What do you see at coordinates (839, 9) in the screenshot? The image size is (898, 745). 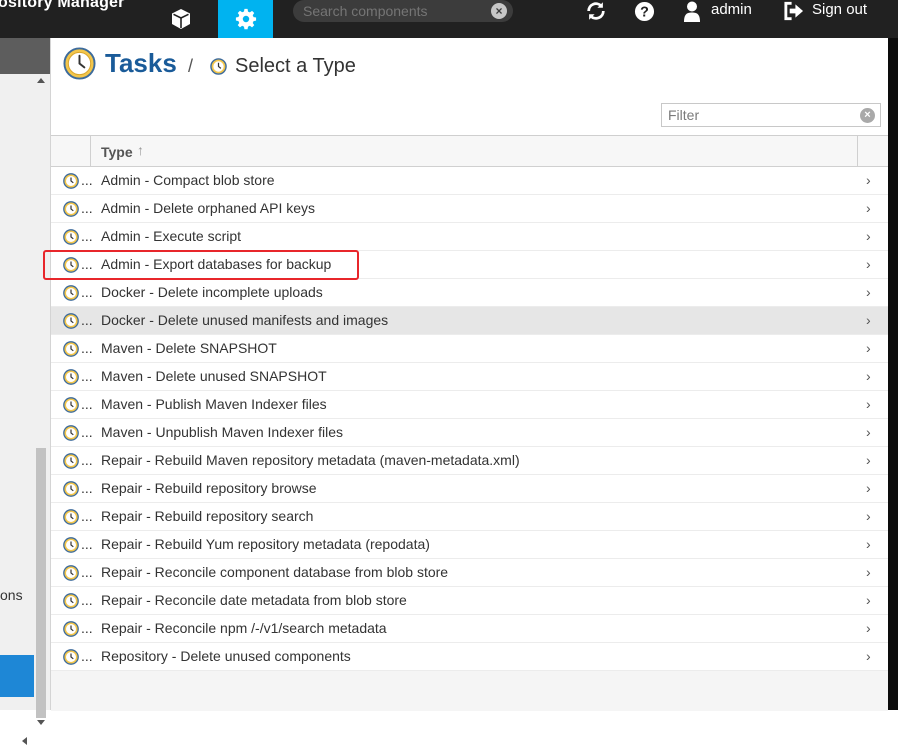 I see `signout-link: Sign out` at bounding box center [839, 9].